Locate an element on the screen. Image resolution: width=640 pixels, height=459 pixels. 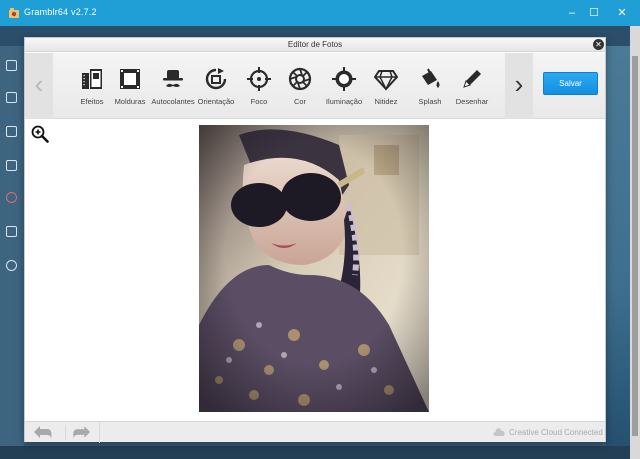
undo-icon is located at coordinates (45, 432).